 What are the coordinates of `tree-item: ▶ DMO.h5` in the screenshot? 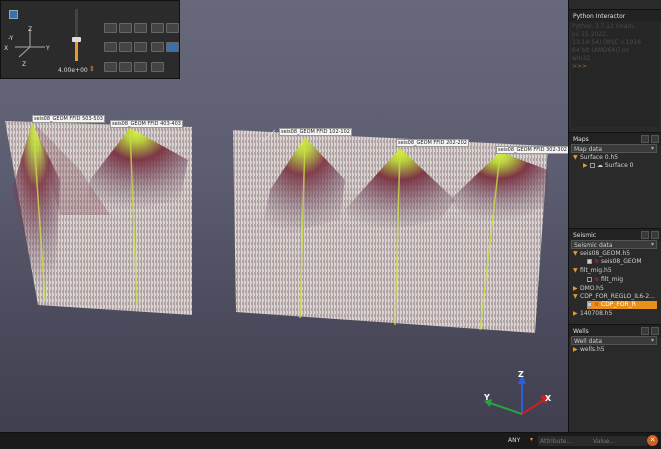 It's located at (588, 289).